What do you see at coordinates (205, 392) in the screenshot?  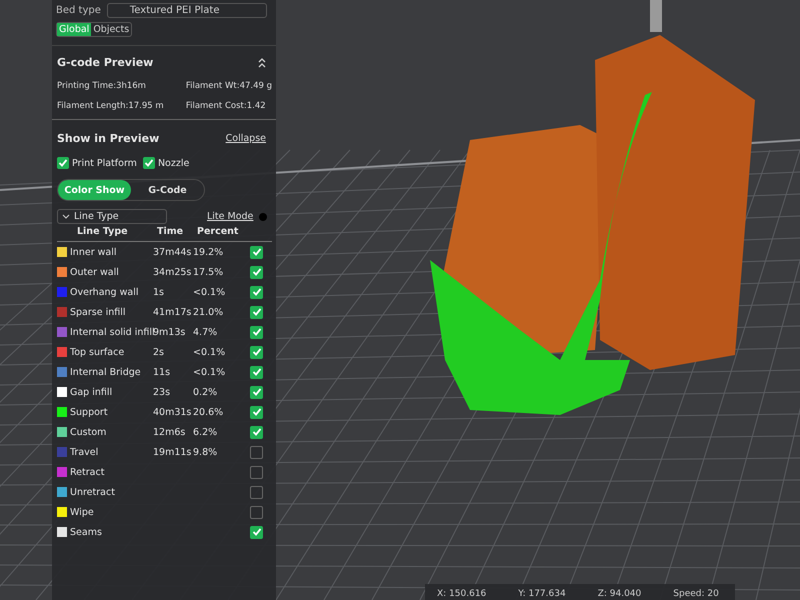 I see `percent-cell: 0.2%` at bounding box center [205, 392].